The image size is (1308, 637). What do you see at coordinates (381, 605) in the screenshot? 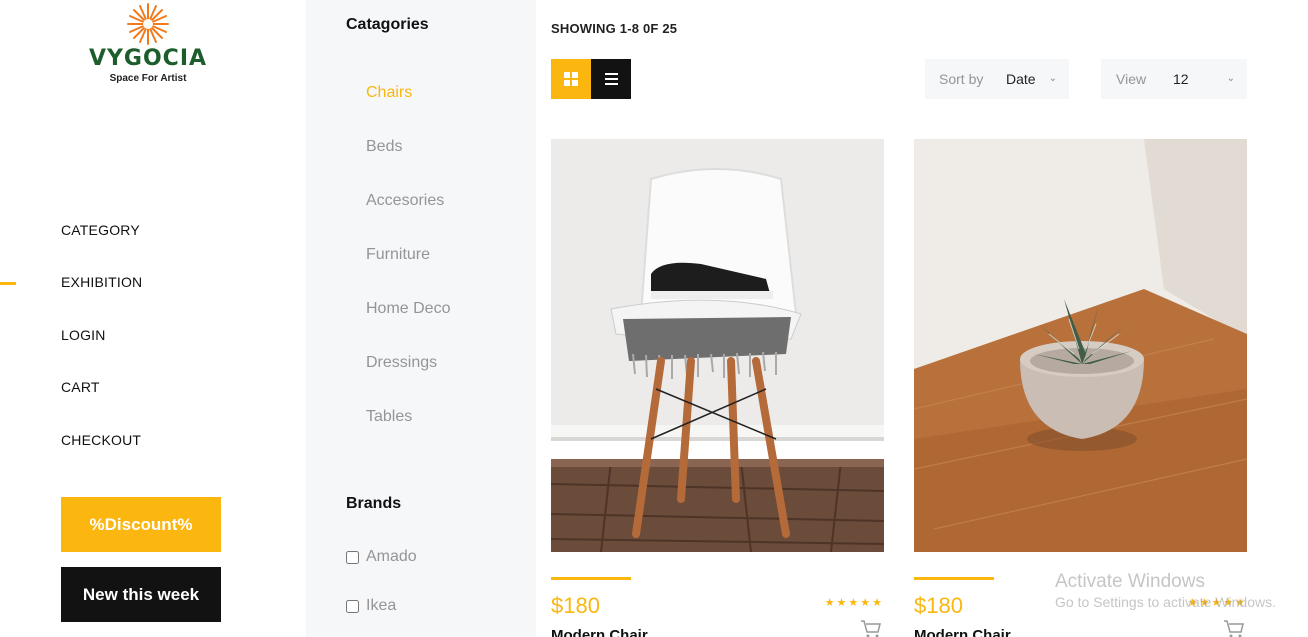
I see `brand-label: Ikea` at bounding box center [381, 605].